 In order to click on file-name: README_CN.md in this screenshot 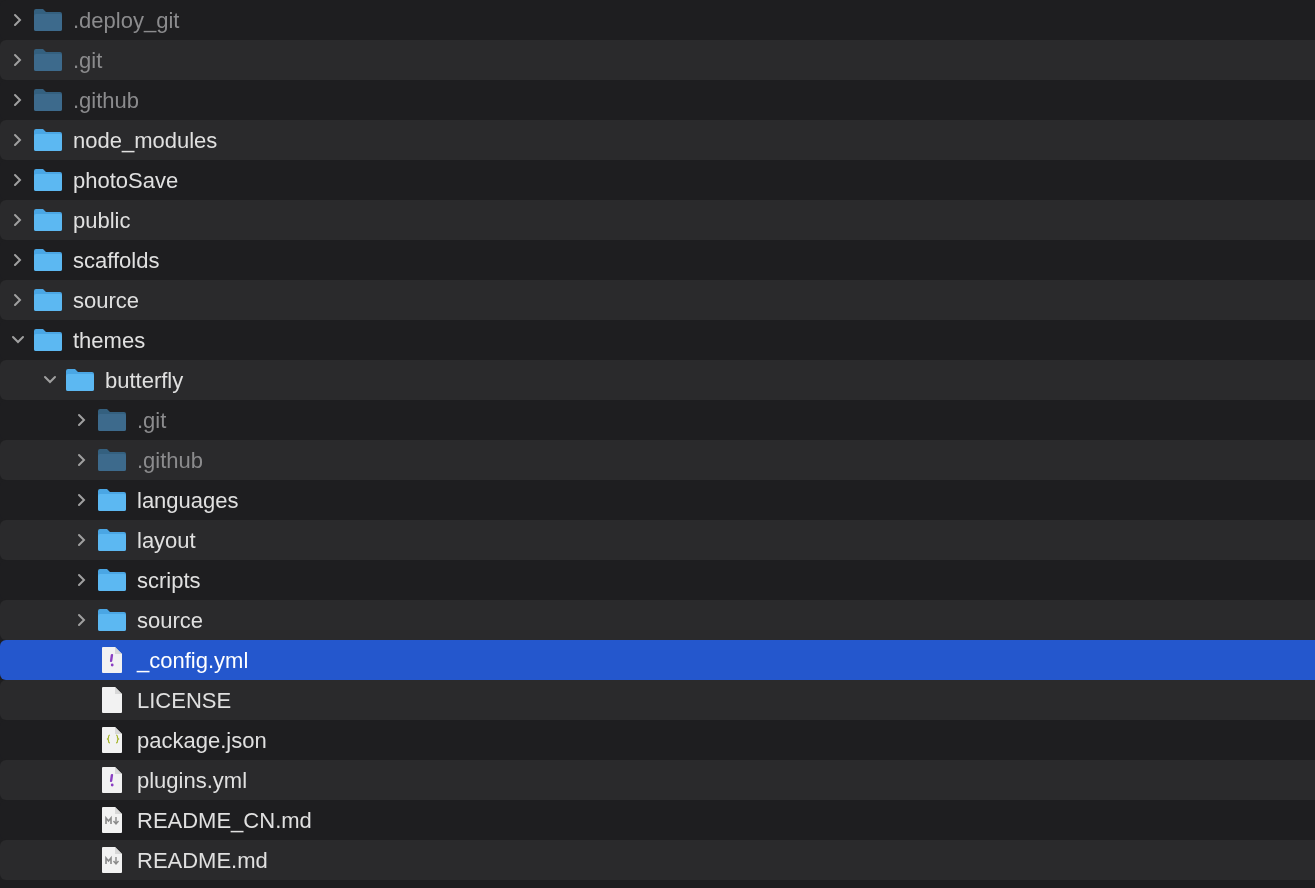, I will do `click(224, 820)`.